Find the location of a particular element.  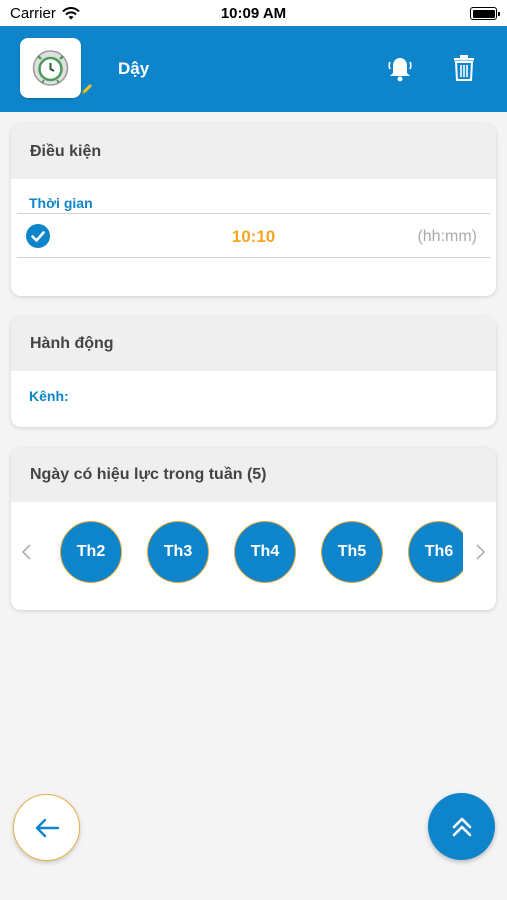

day-th6: Th6 is located at coordinates (435, 552).